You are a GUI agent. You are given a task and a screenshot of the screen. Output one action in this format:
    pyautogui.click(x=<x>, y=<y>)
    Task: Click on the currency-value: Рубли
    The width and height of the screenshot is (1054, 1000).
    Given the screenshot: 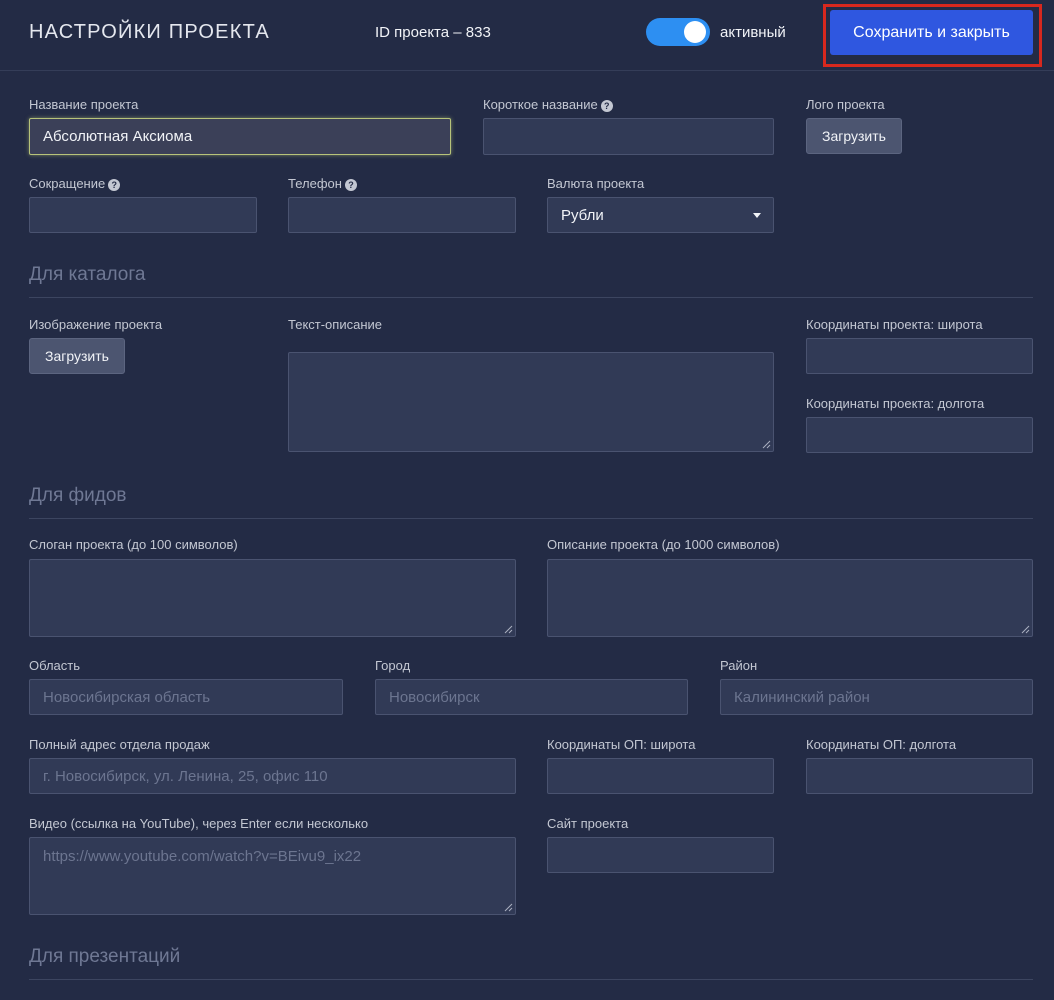 What is the action you would take?
    pyautogui.click(x=582, y=215)
    